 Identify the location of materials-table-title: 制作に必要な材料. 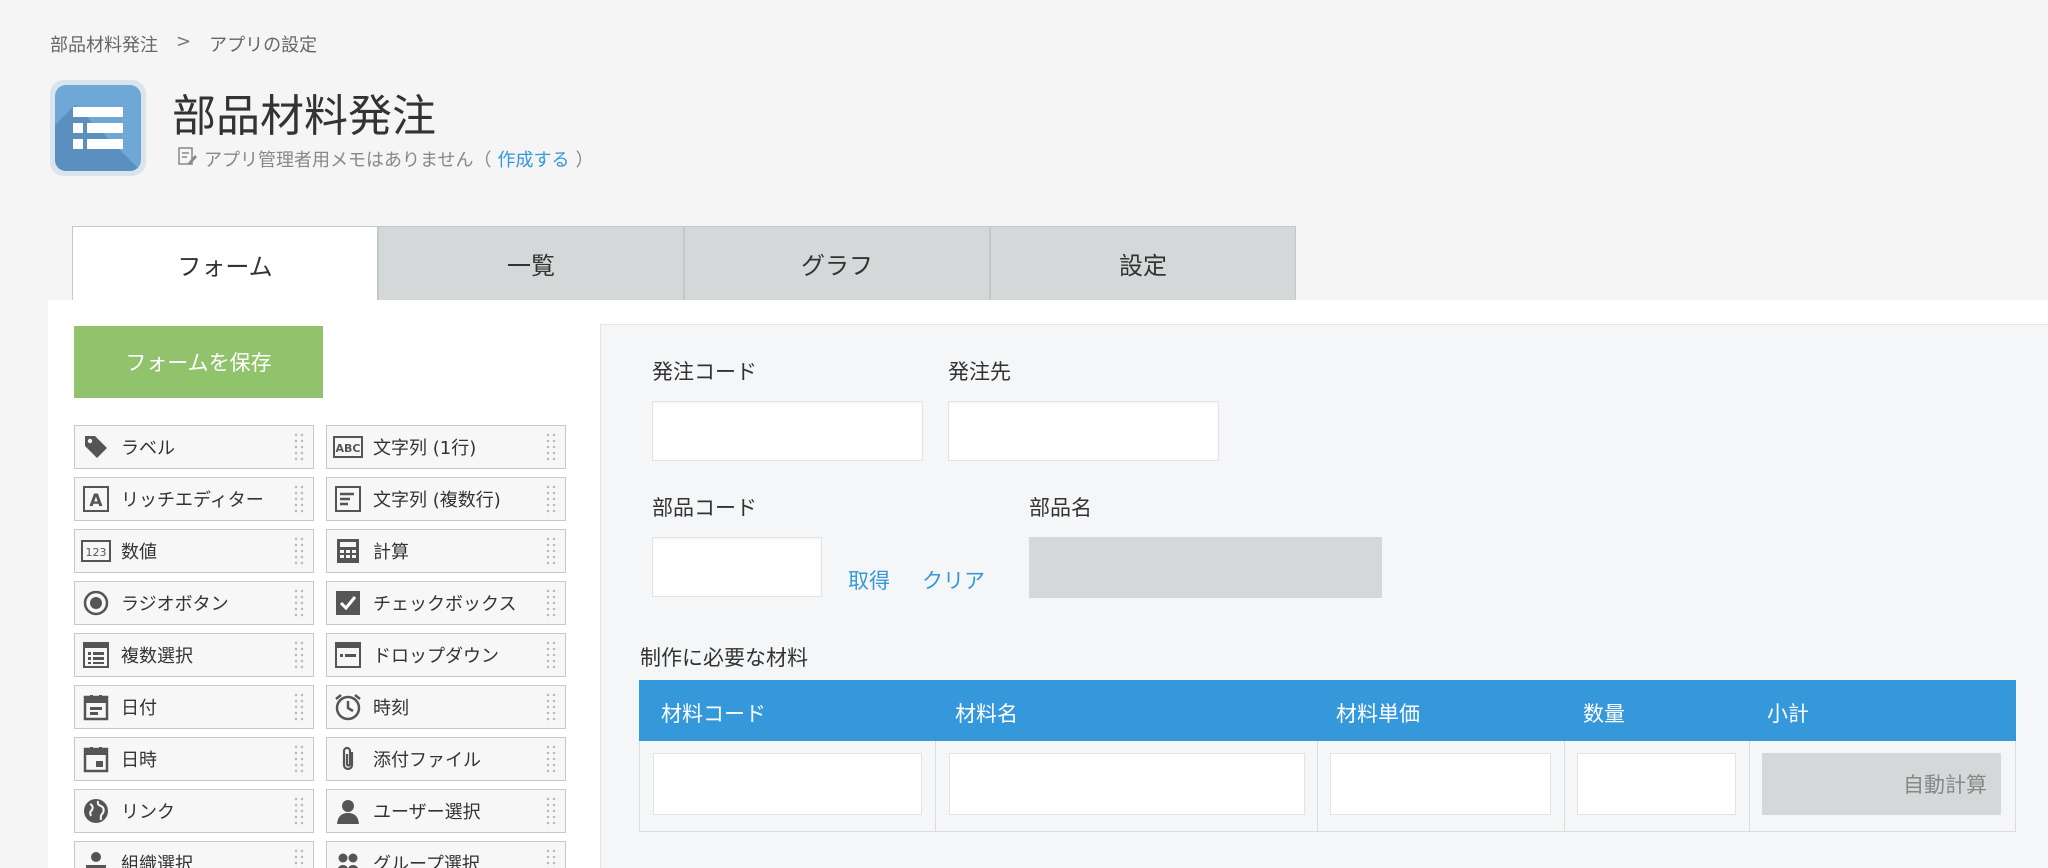
(724, 658).